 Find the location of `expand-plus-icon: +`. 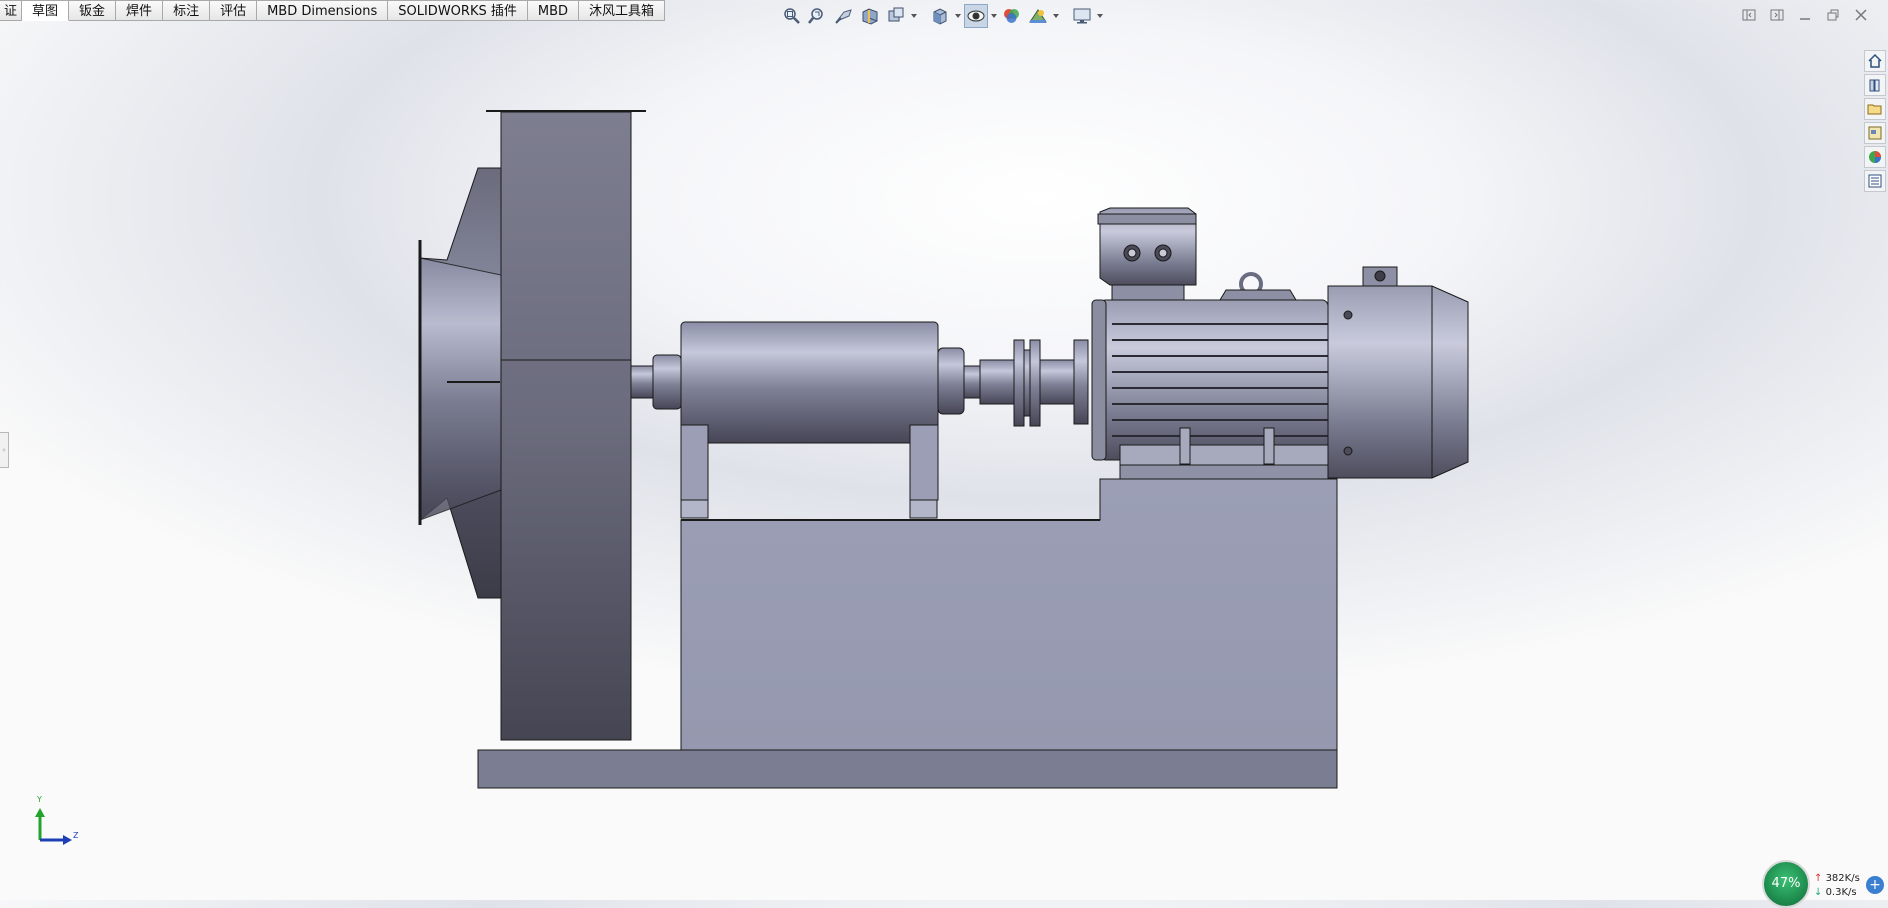

expand-plus-icon: + is located at coordinates (1875, 885).